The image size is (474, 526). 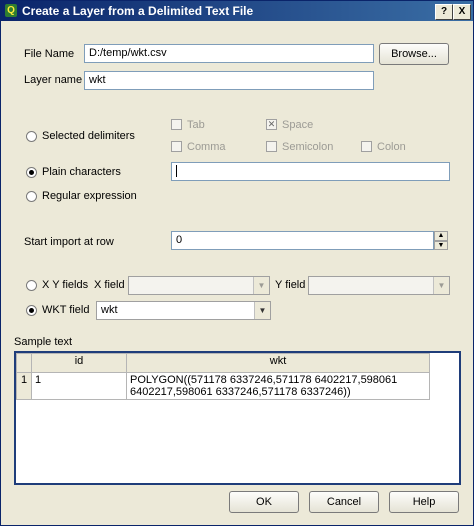 What do you see at coordinates (81, 172) in the screenshot?
I see `plain-characters-label: Plain characters` at bounding box center [81, 172].